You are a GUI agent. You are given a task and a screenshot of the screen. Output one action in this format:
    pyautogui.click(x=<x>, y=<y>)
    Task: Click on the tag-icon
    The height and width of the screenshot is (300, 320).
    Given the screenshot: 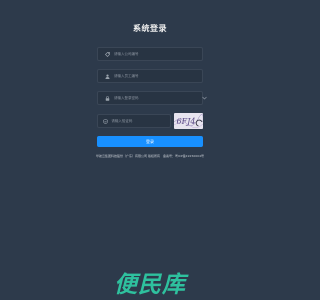 What is the action you would take?
    pyautogui.click(x=107, y=54)
    